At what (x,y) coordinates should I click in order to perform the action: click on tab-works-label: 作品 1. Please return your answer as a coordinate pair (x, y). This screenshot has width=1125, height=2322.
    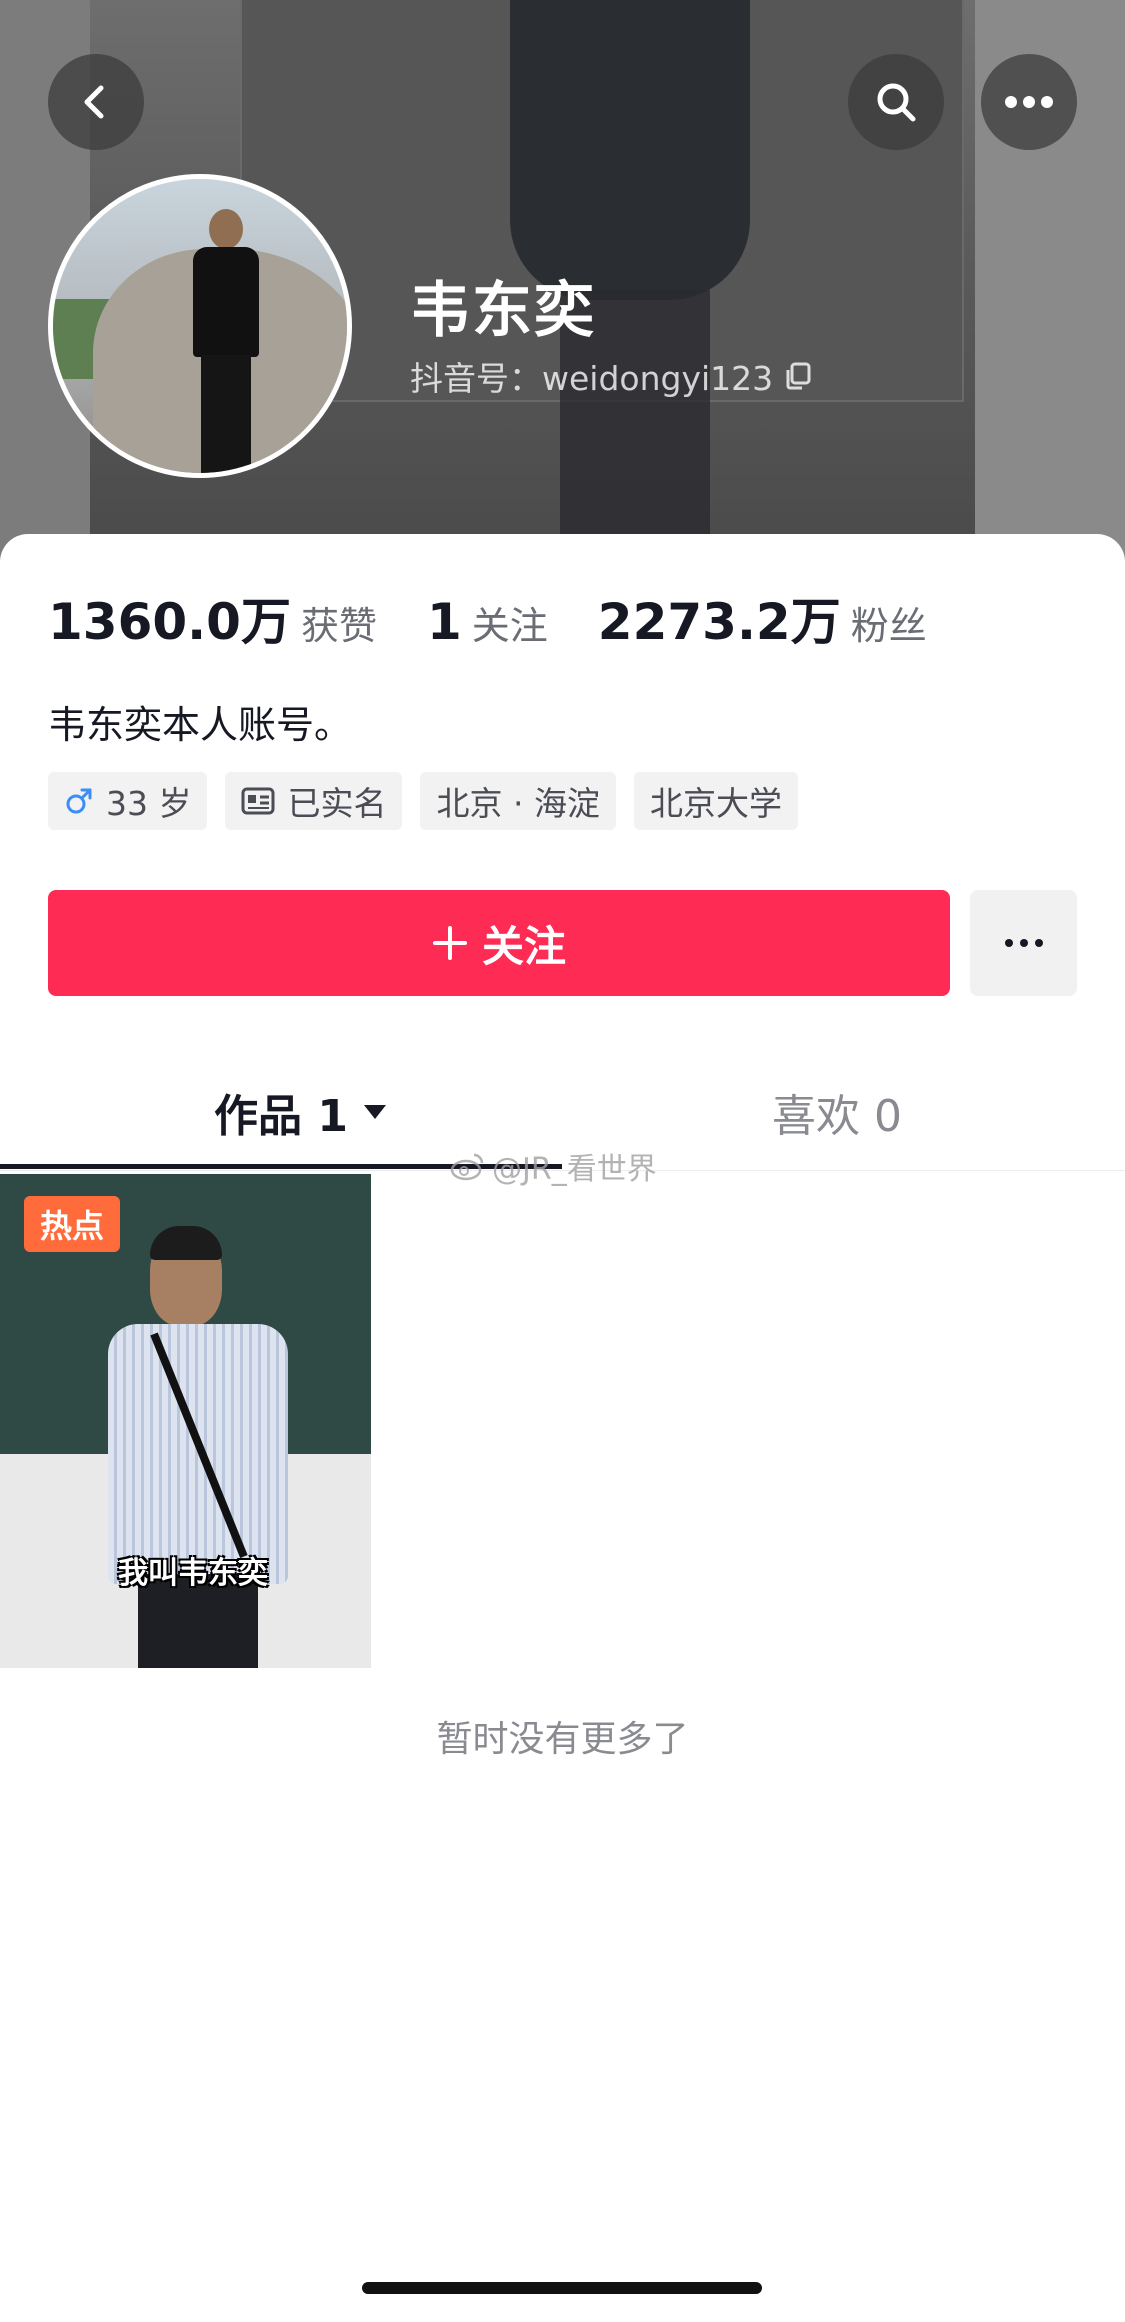
    Looking at the image, I should click on (281, 1116).